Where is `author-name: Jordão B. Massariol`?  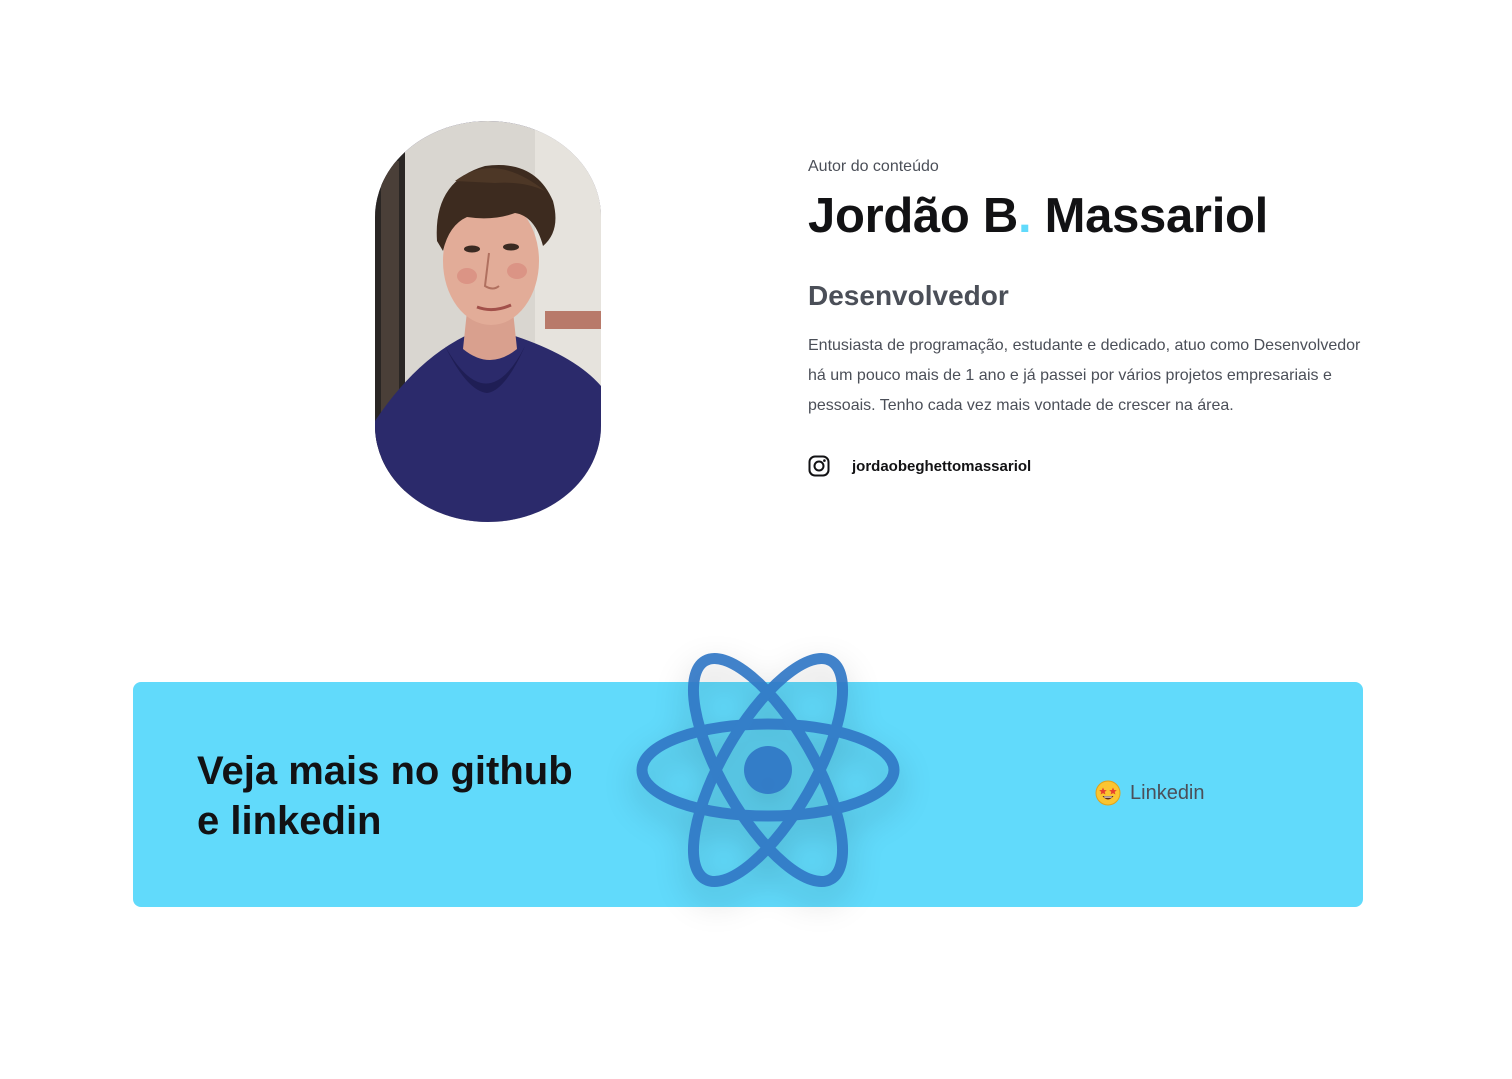
author-name: Jordão B. Massariol is located at coordinates (1088, 216).